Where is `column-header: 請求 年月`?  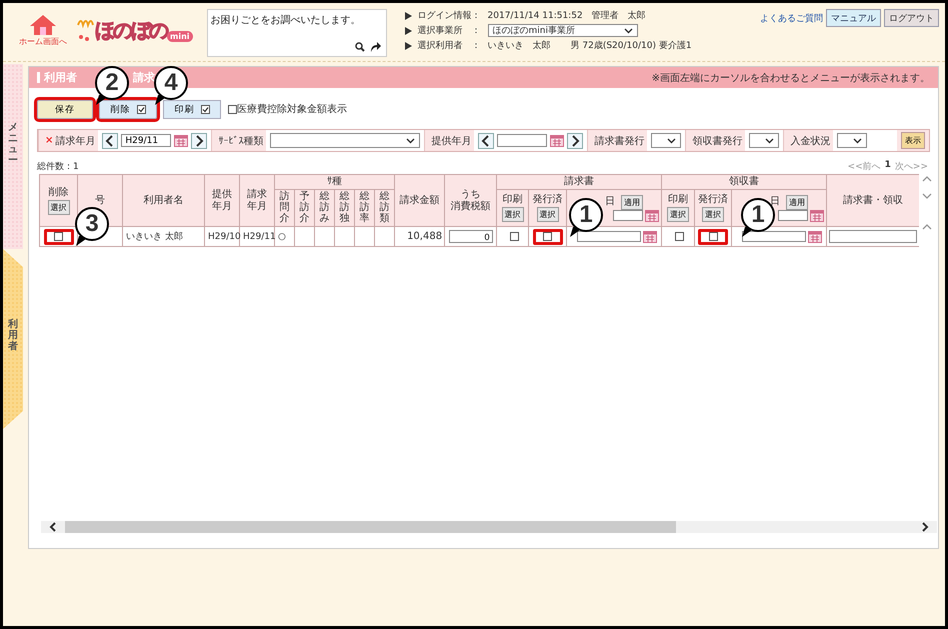 column-header: 請求 年月 is located at coordinates (257, 200).